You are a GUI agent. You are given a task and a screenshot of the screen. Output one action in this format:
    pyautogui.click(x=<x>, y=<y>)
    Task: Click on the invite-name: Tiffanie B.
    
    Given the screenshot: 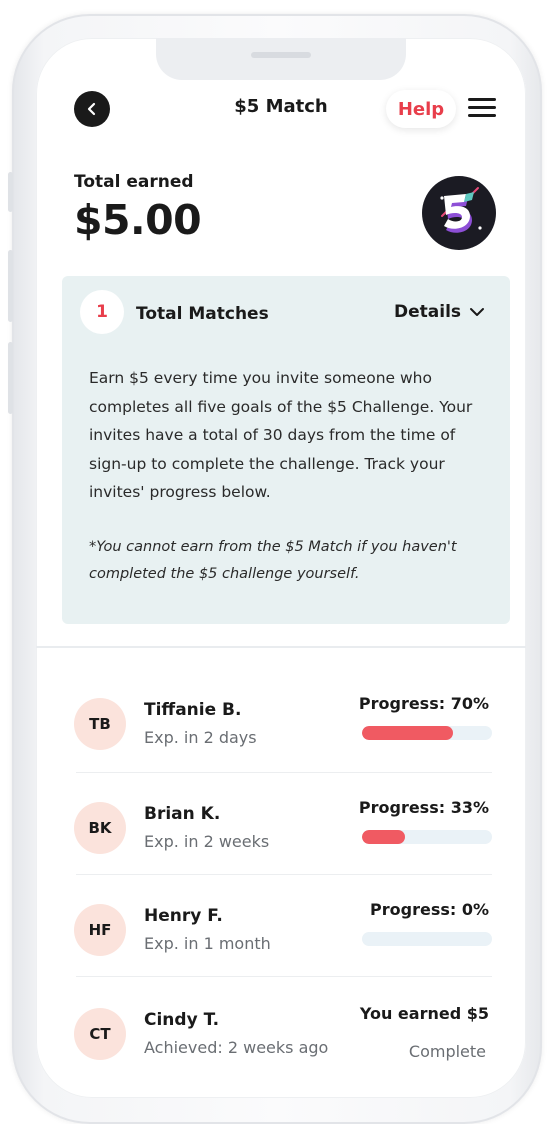 What is the action you would take?
    pyautogui.click(x=193, y=710)
    